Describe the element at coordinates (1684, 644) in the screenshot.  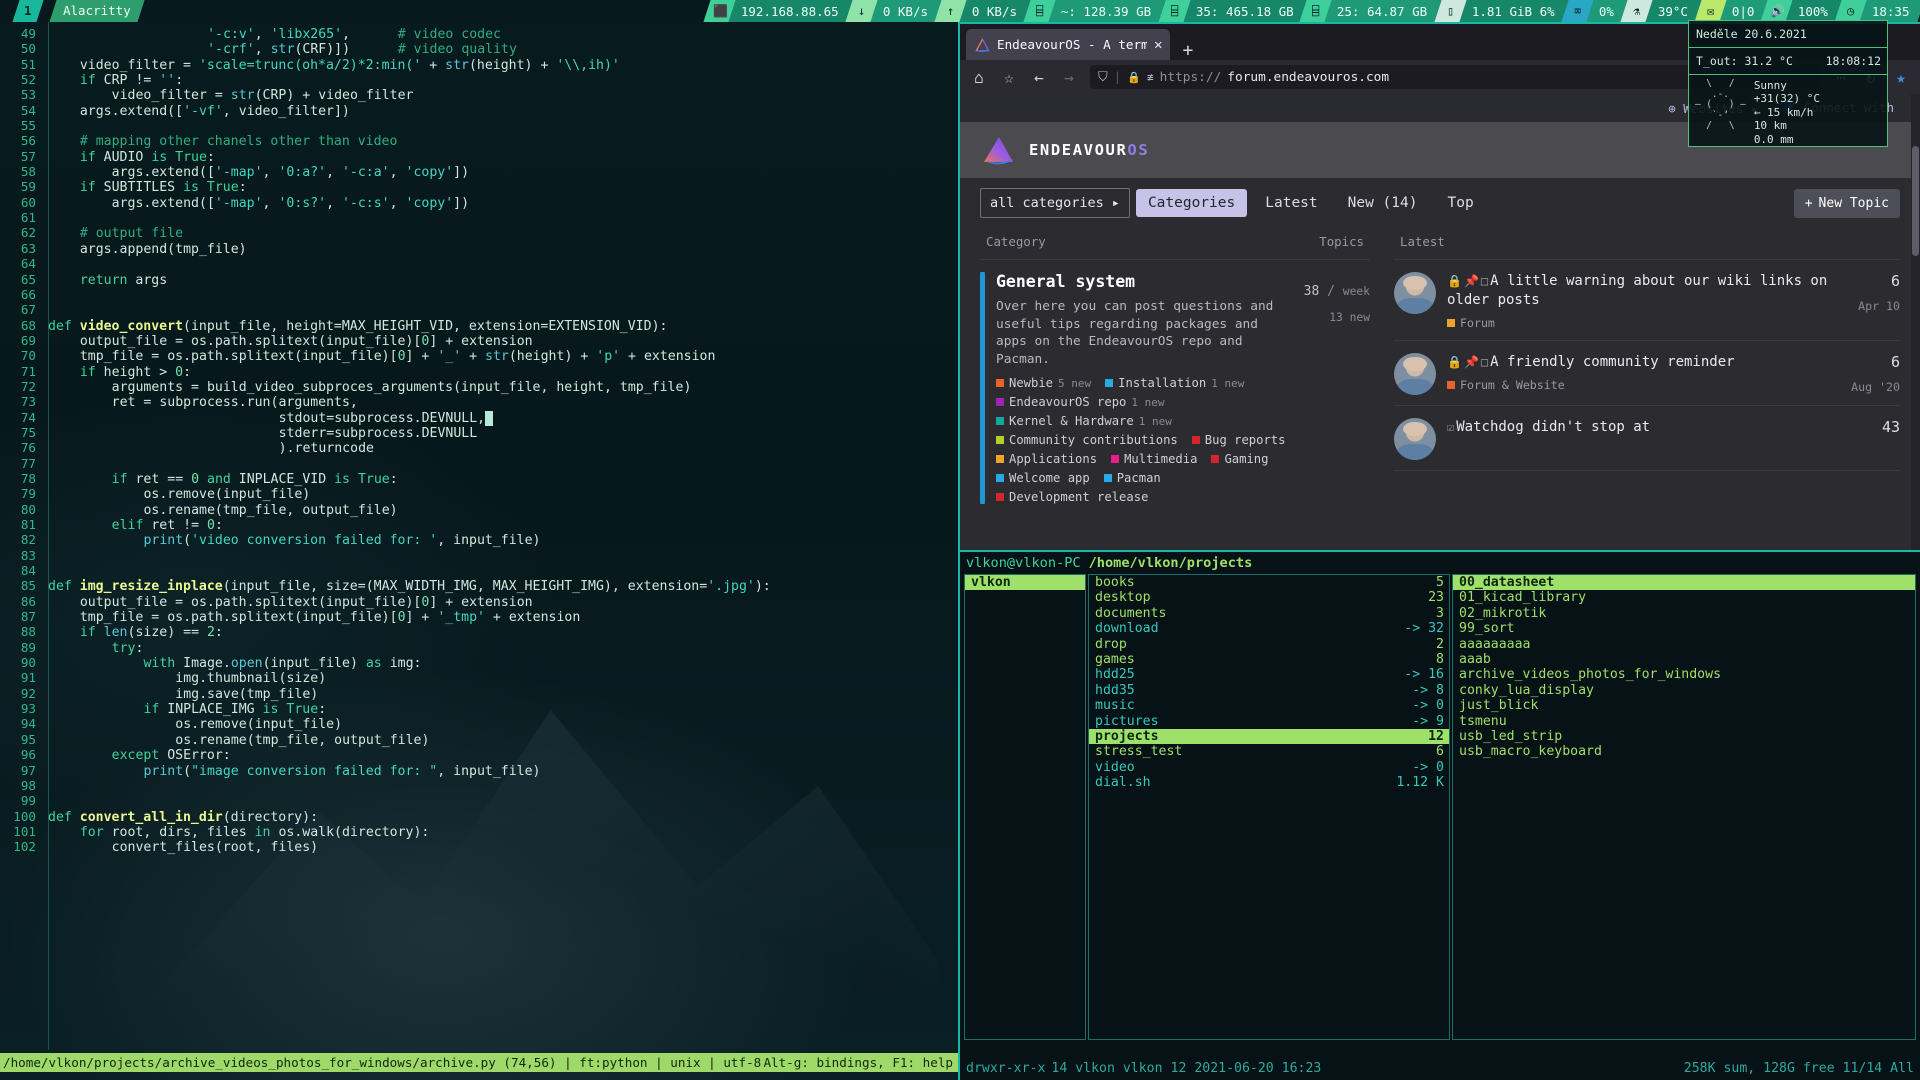
I see `file-list-item: aaaaaaaaa` at that location.